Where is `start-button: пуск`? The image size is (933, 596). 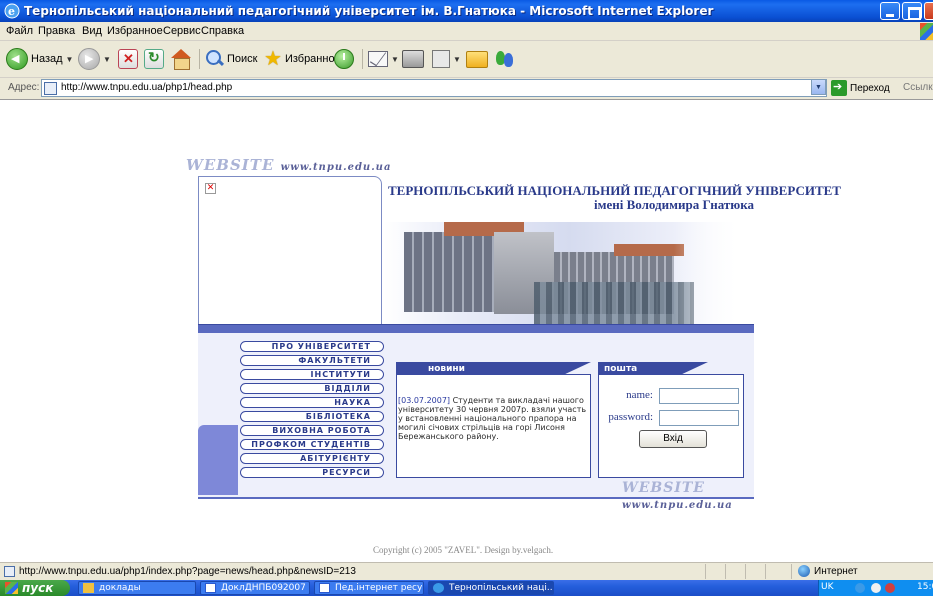
start-button: пуск is located at coordinates (35, 588).